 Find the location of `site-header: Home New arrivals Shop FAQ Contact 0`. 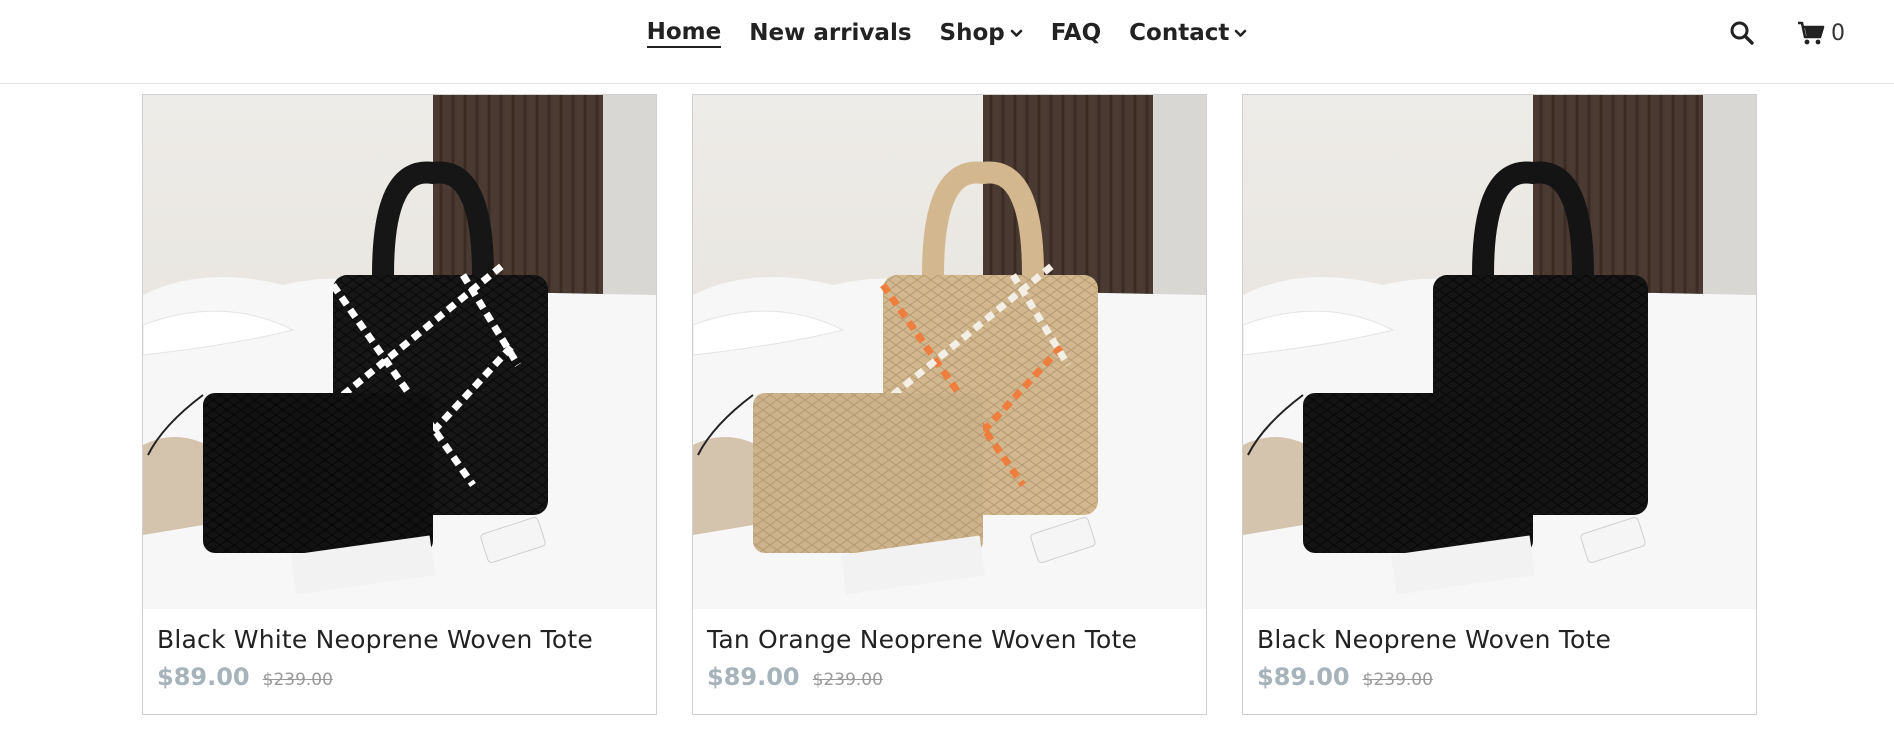

site-header: Home New arrivals Shop FAQ Contact 0 is located at coordinates (947, 42).